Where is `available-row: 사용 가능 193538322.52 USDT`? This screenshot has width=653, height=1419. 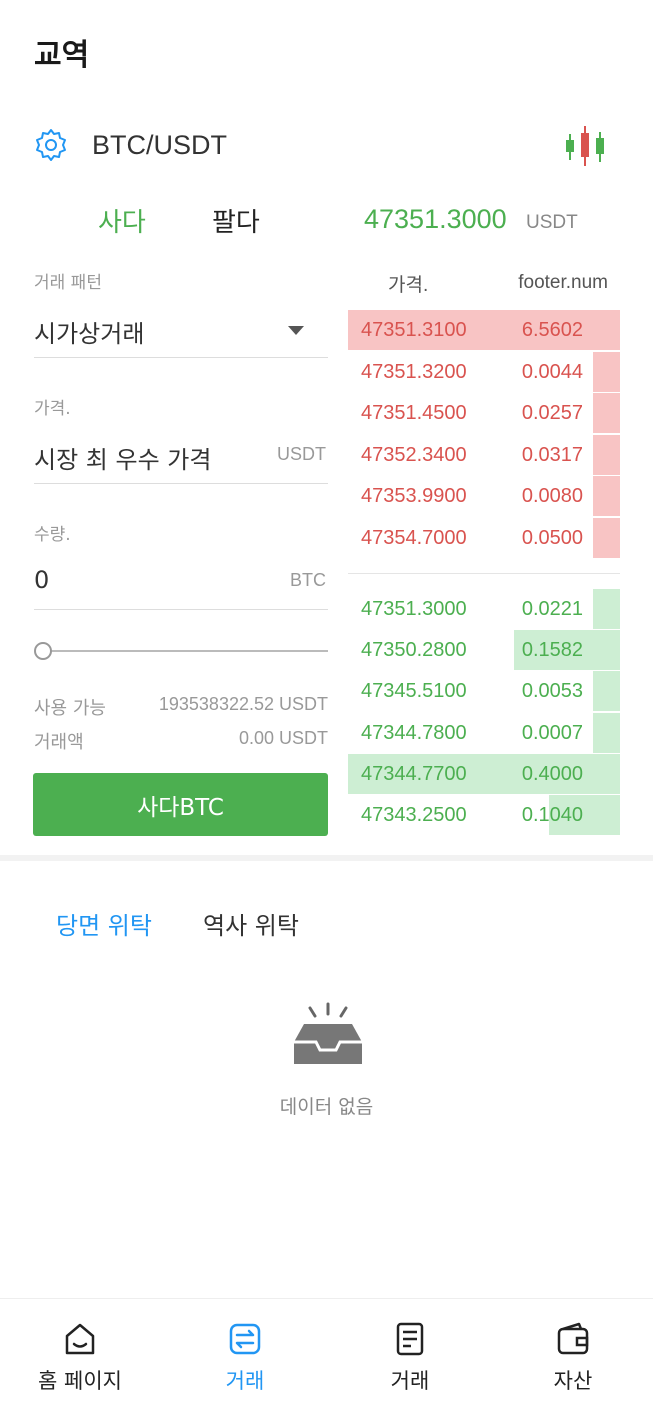 available-row: 사용 가능 193538322.52 USDT is located at coordinates (181, 708).